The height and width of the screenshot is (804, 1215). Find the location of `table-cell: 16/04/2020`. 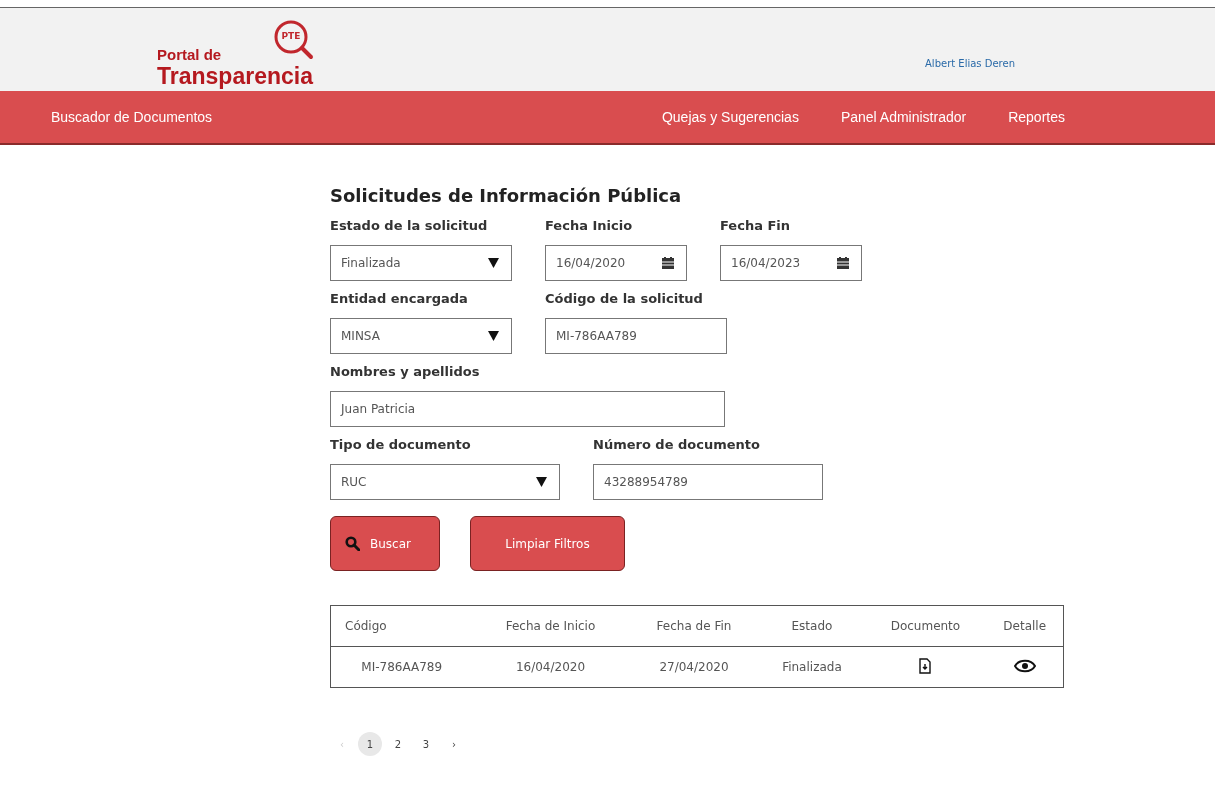

table-cell: 16/04/2020 is located at coordinates (550, 667).